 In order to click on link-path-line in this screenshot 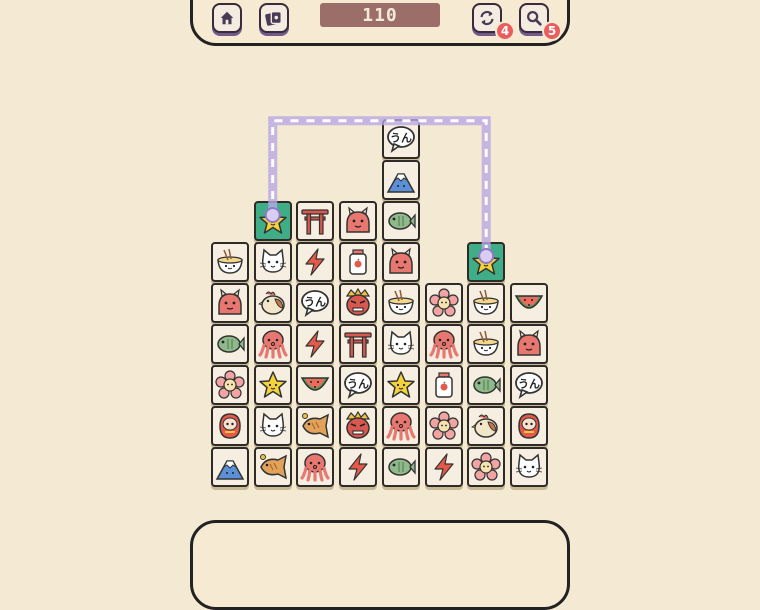, I will do `click(379, 186)`.